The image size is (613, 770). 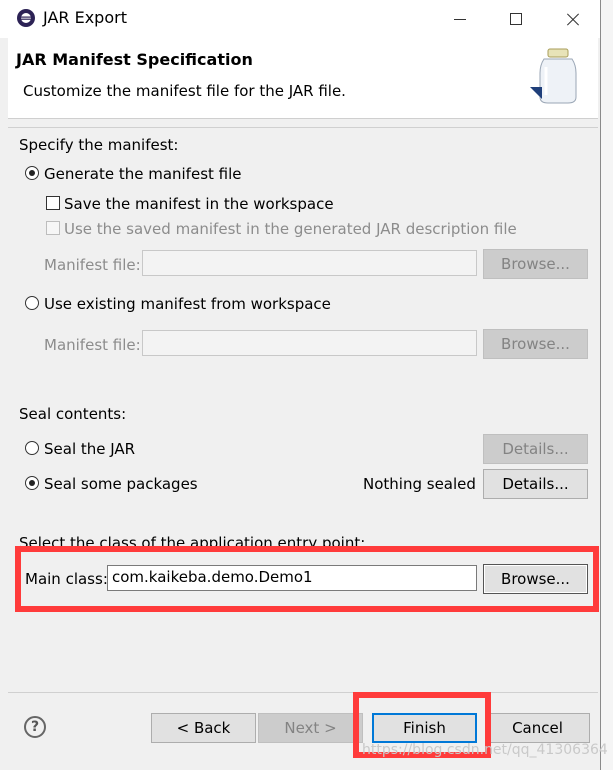 I want to click on manifest-file-label: Manifest file:, so click(x=92, y=265).